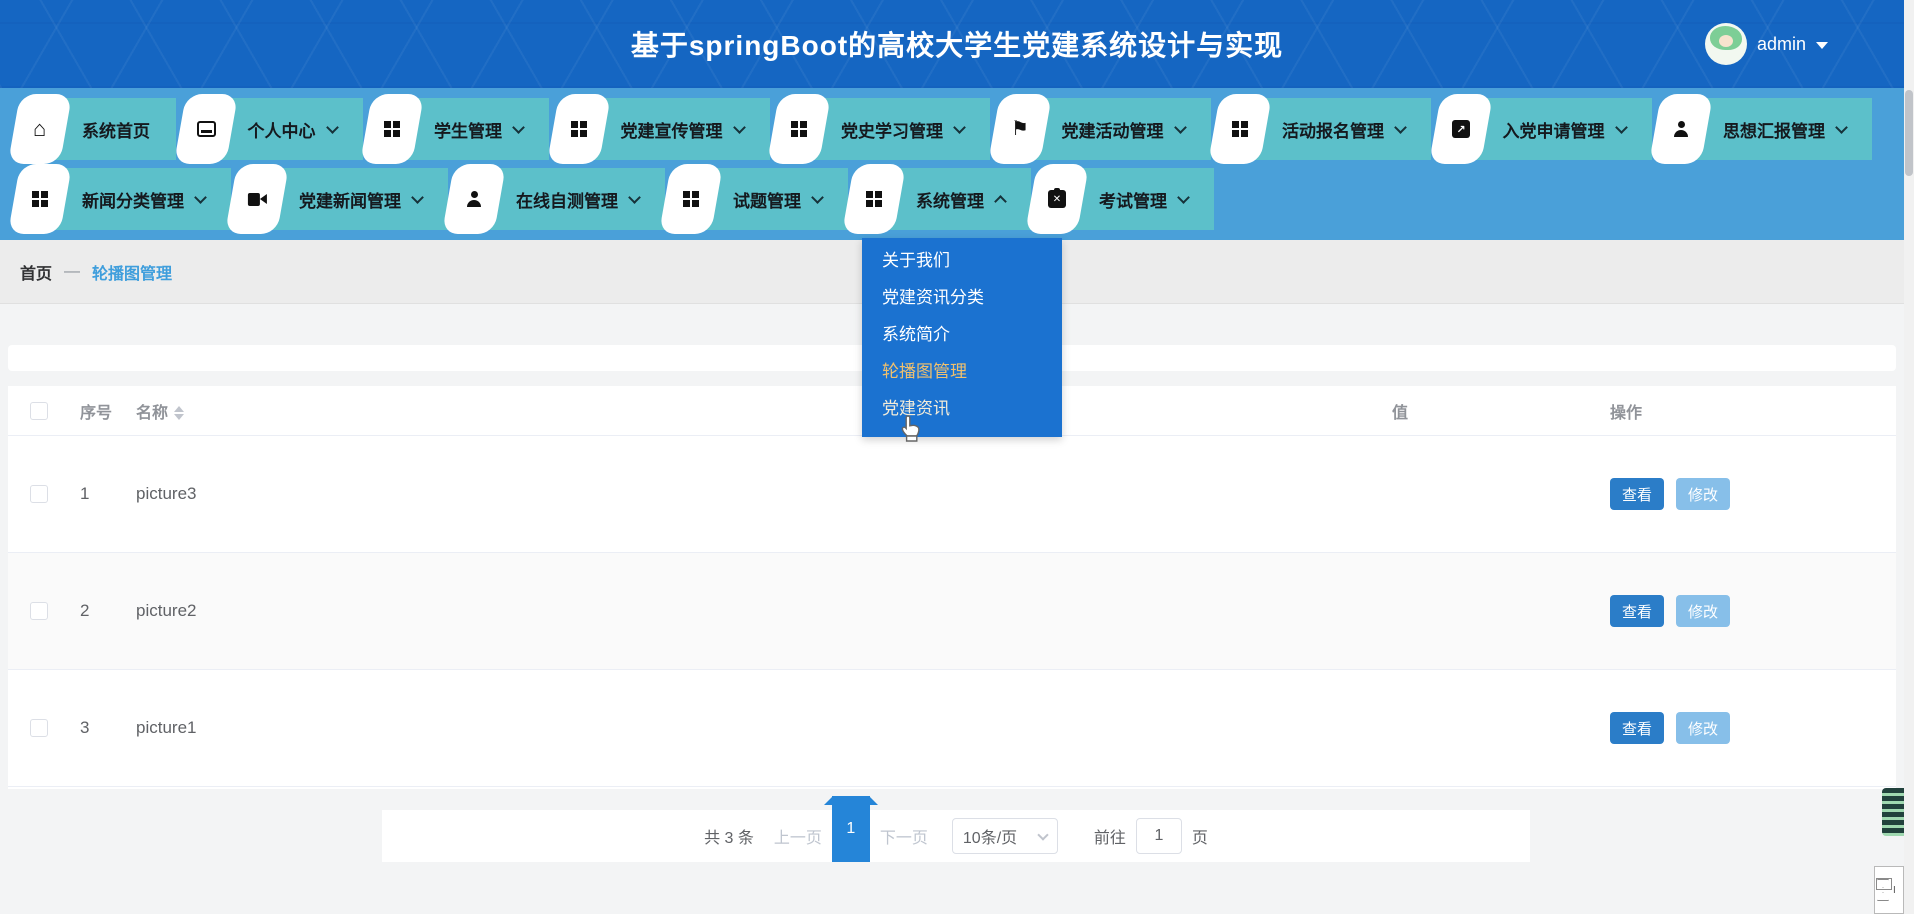 Image resolution: width=1914 pixels, height=914 pixels. What do you see at coordinates (133, 201) in the screenshot?
I see `nav-item-label: 新闻分类管理` at bounding box center [133, 201].